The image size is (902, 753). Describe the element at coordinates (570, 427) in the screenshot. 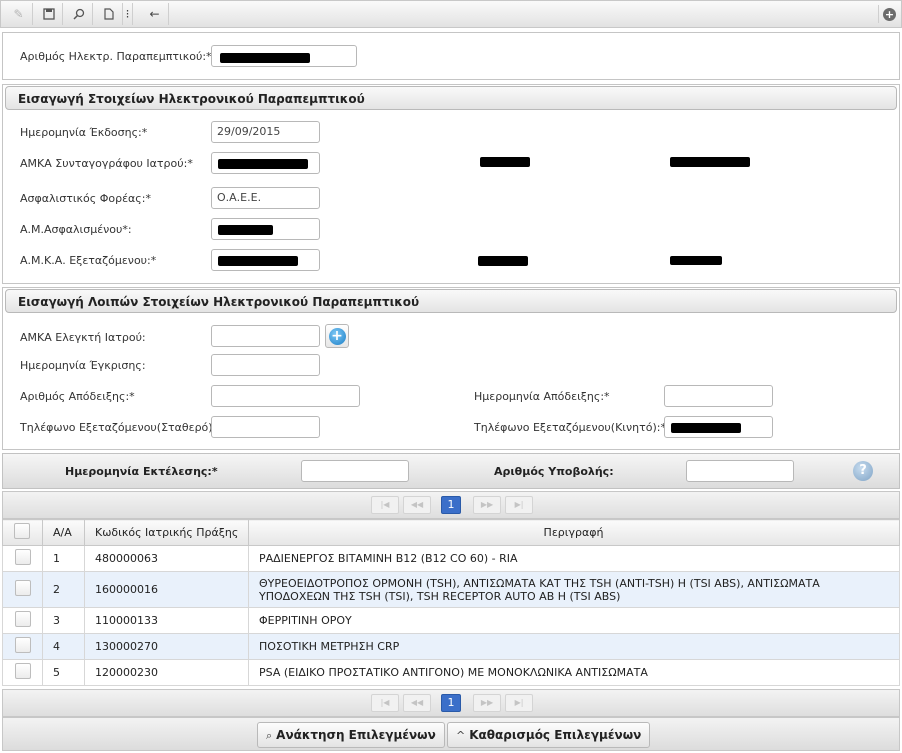

I see `mobile-label: Τηλέφωνο Εξεταζόμενου(Κινητό):*` at that location.